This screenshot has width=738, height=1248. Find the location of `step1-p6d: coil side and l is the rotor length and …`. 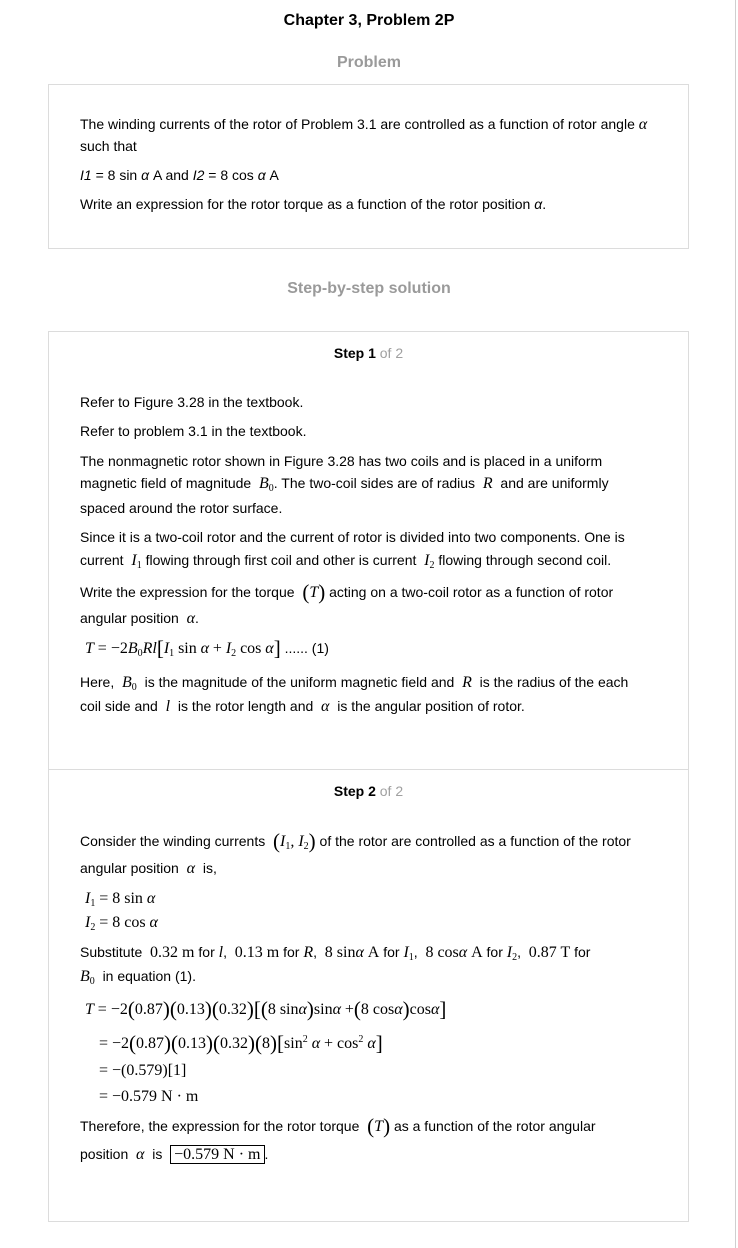

step1-p6d: coil side and l is the rotor length and … is located at coordinates (302, 706).